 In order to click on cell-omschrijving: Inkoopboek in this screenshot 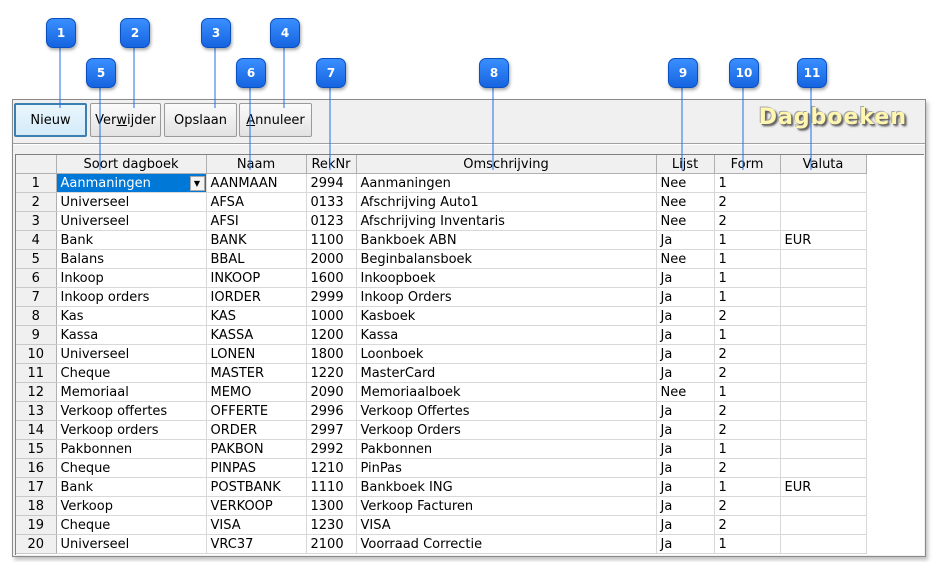, I will do `click(506, 278)`.